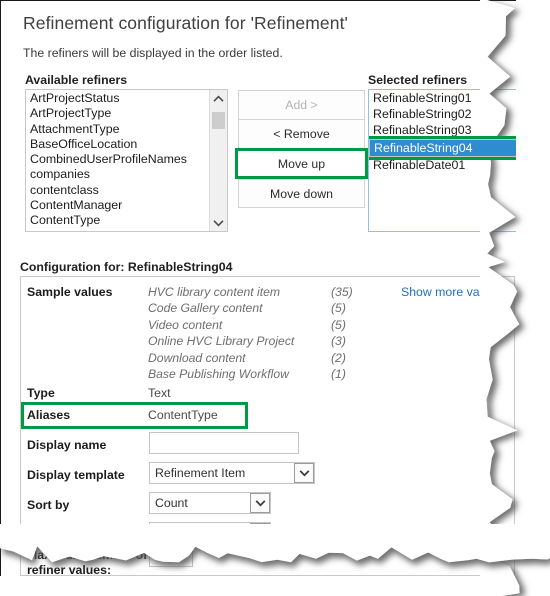  What do you see at coordinates (49, 415) in the screenshot?
I see `aliases-label: Aliases` at bounding box center [49, 415].